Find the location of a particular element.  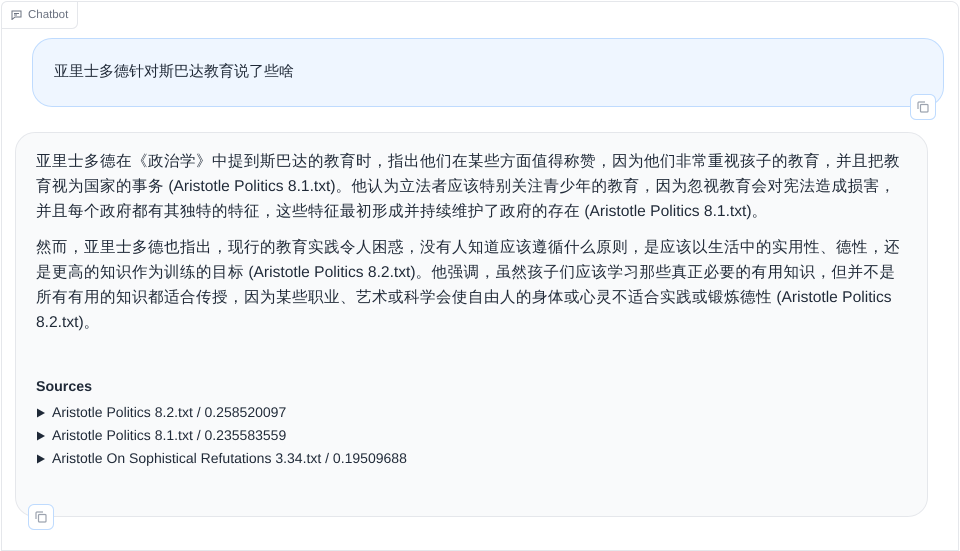

chatbot-label: Chatbot is located at coordinates (39, 15).